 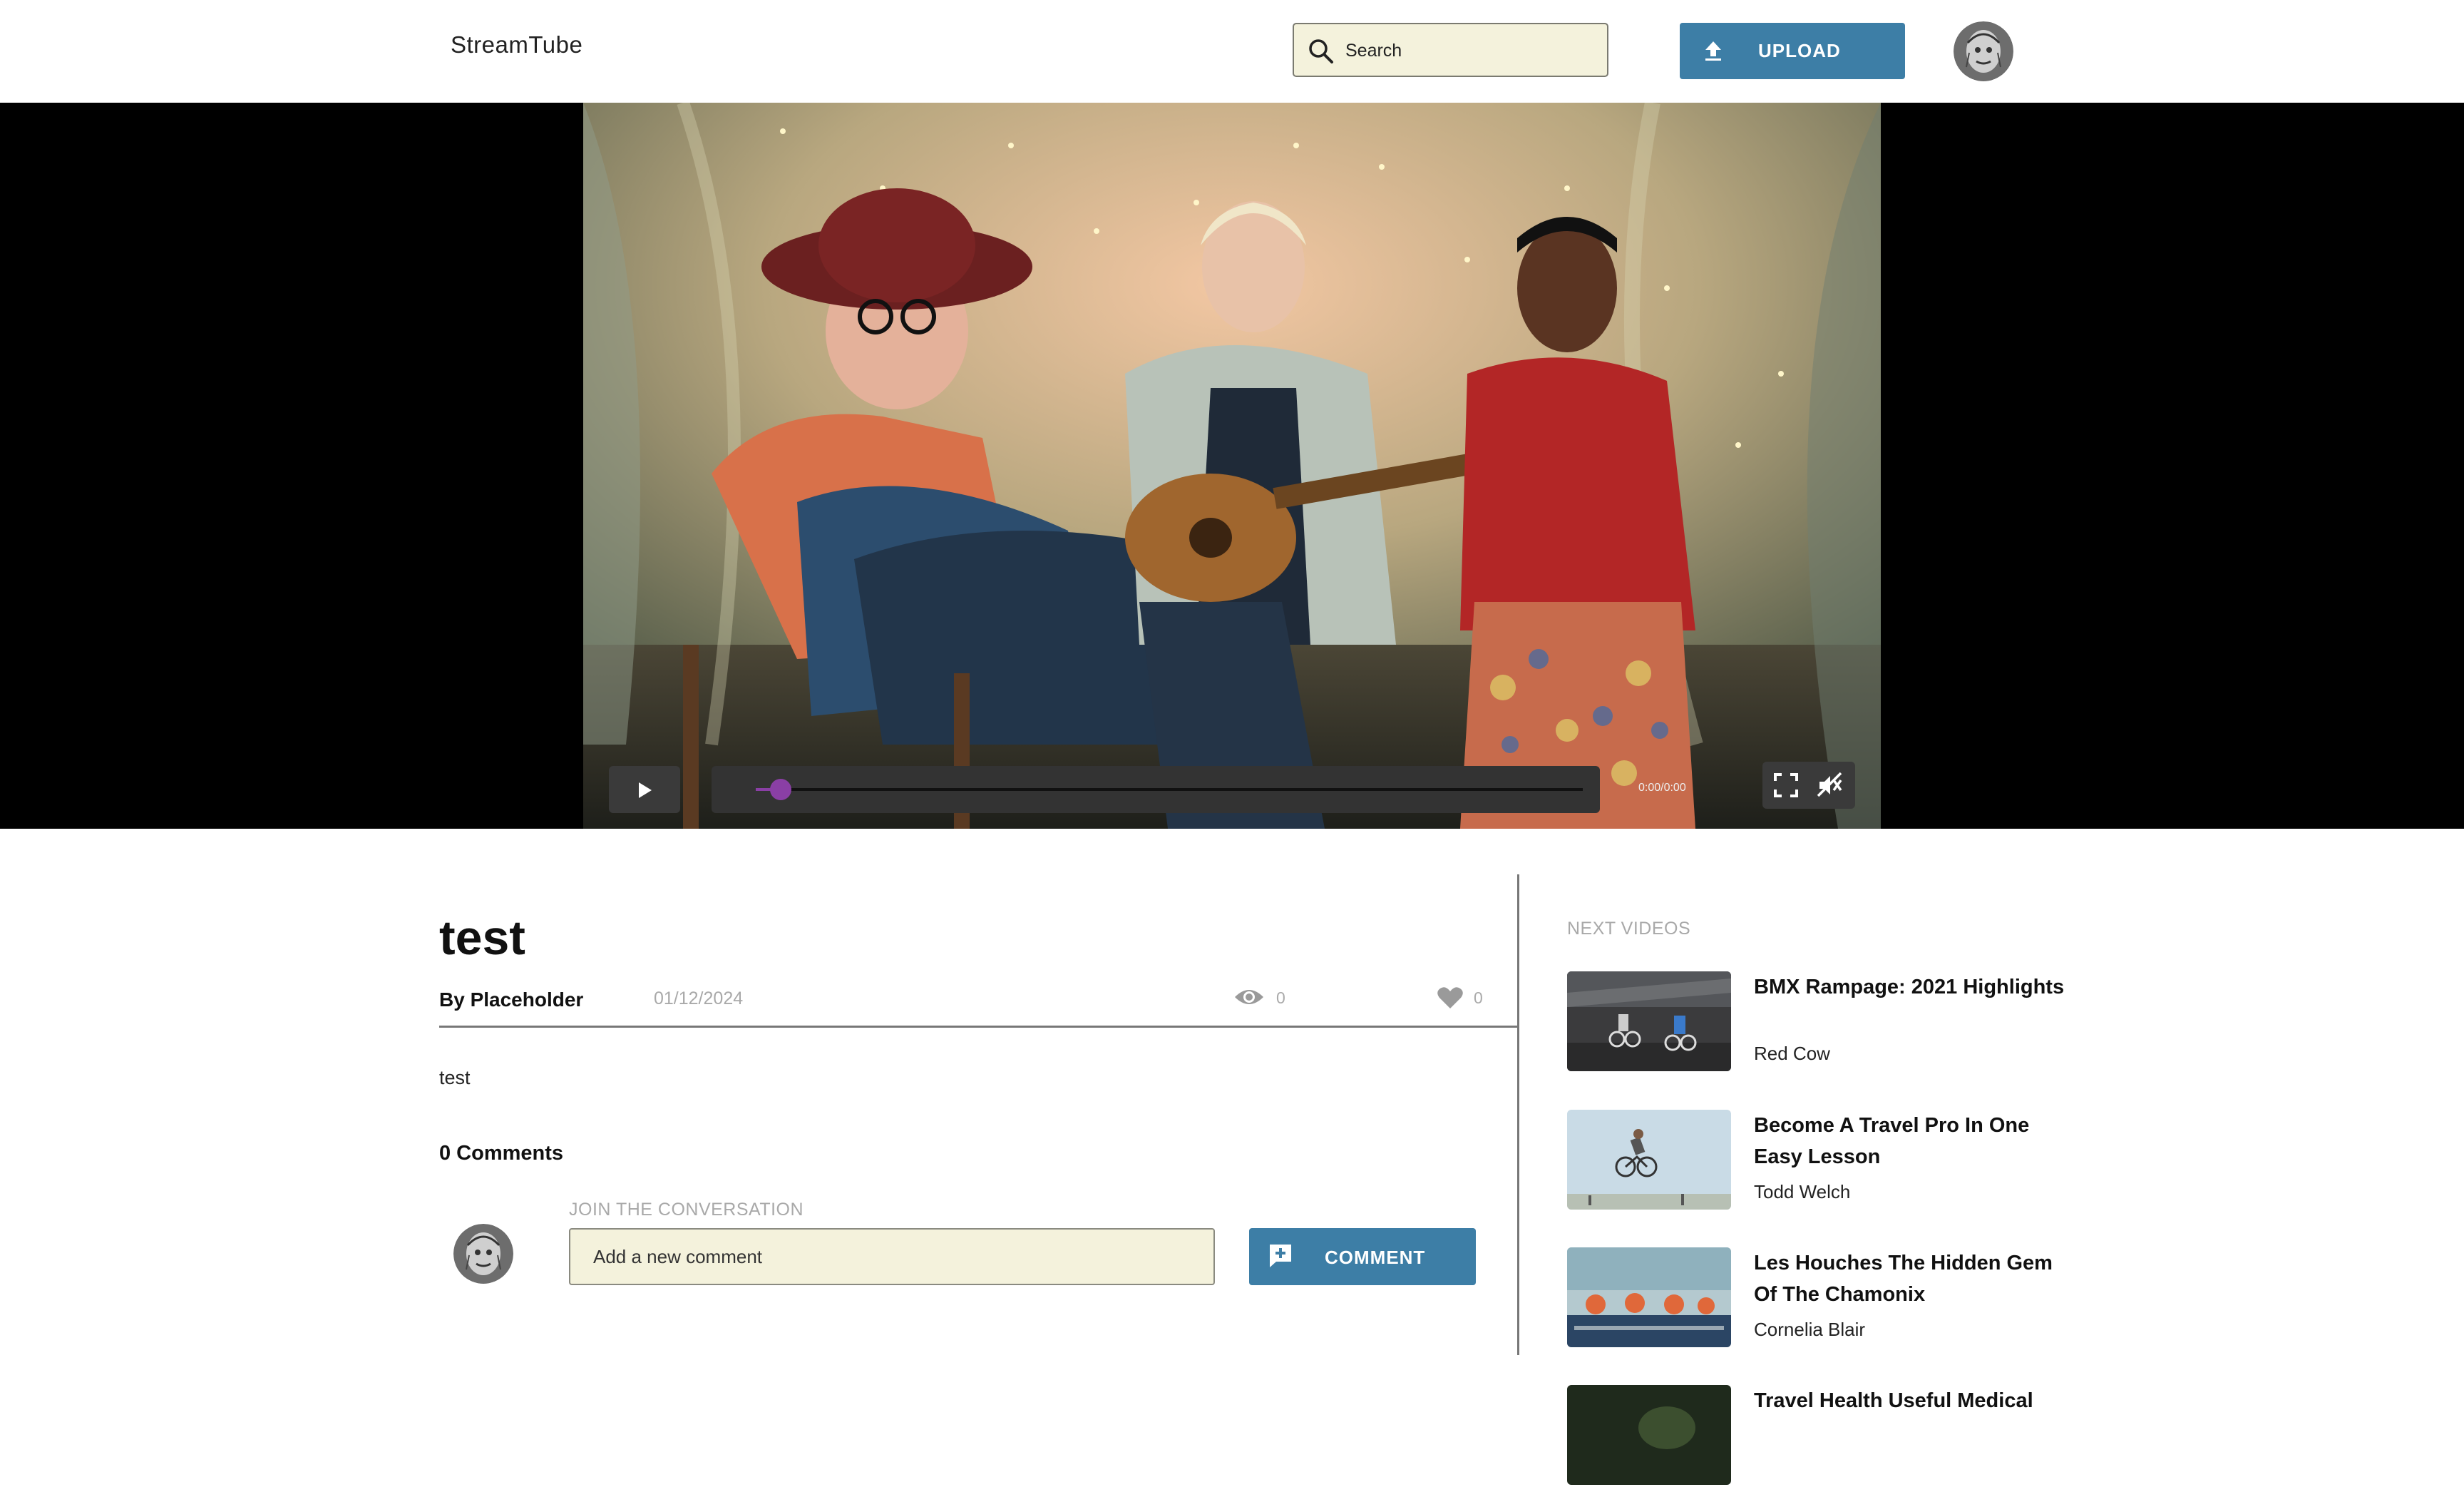 What do you see at coordinates (1375, 1257) in the screenshot?
I see `comment-button-label: COMMENT` at bounding box center [1375, 1257].